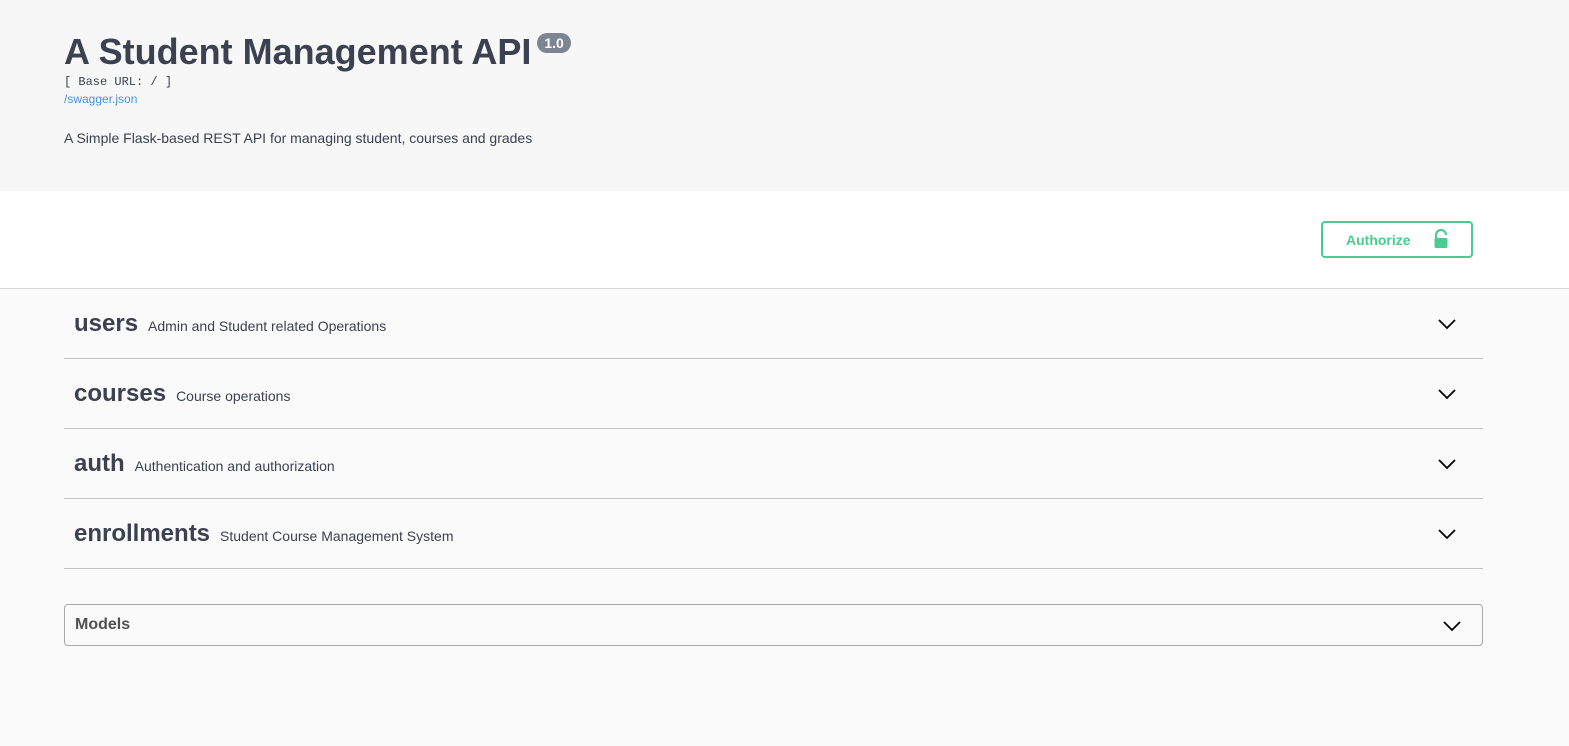  I want to click on tag-description: Course operations, so click(233, 395).